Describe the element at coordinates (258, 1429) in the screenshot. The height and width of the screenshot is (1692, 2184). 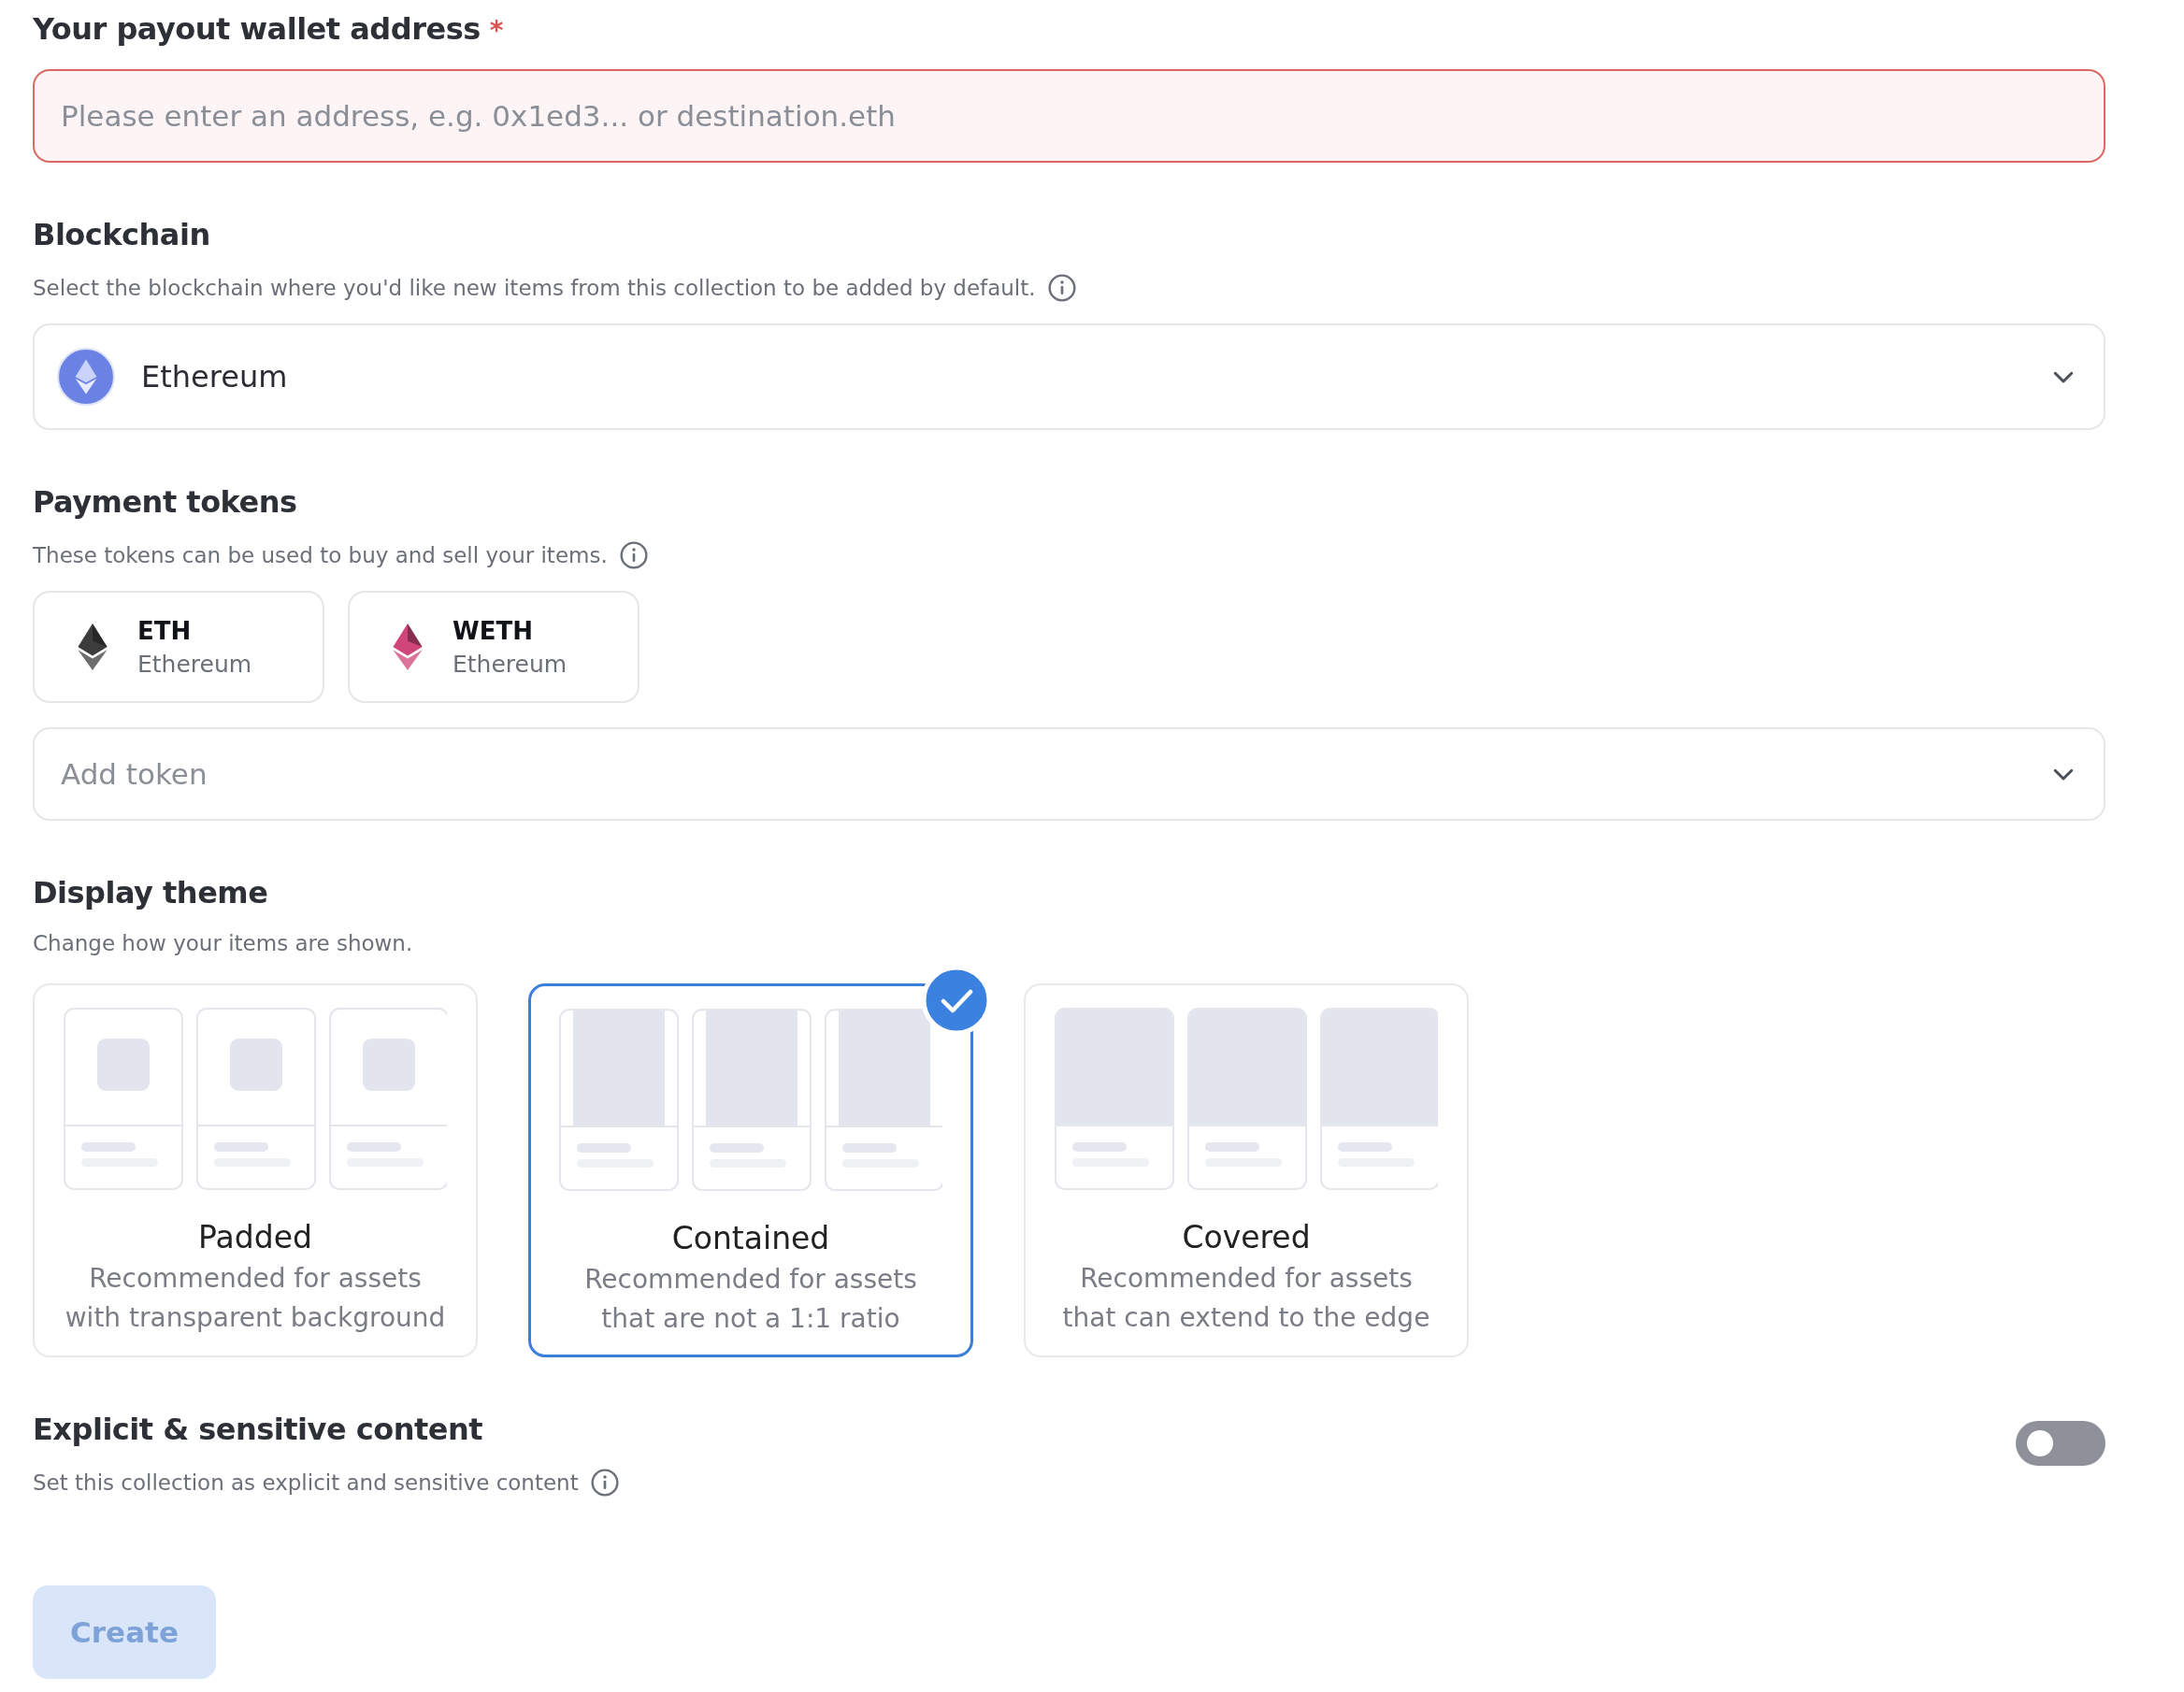
I see `section-heading: Explicit & sensitive content` at that location.